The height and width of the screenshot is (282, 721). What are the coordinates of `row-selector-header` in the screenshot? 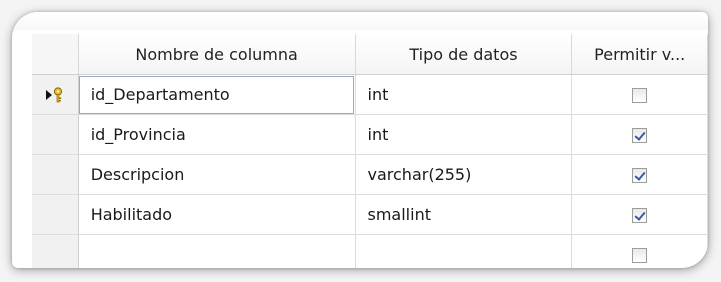 It's located at (55, 54).